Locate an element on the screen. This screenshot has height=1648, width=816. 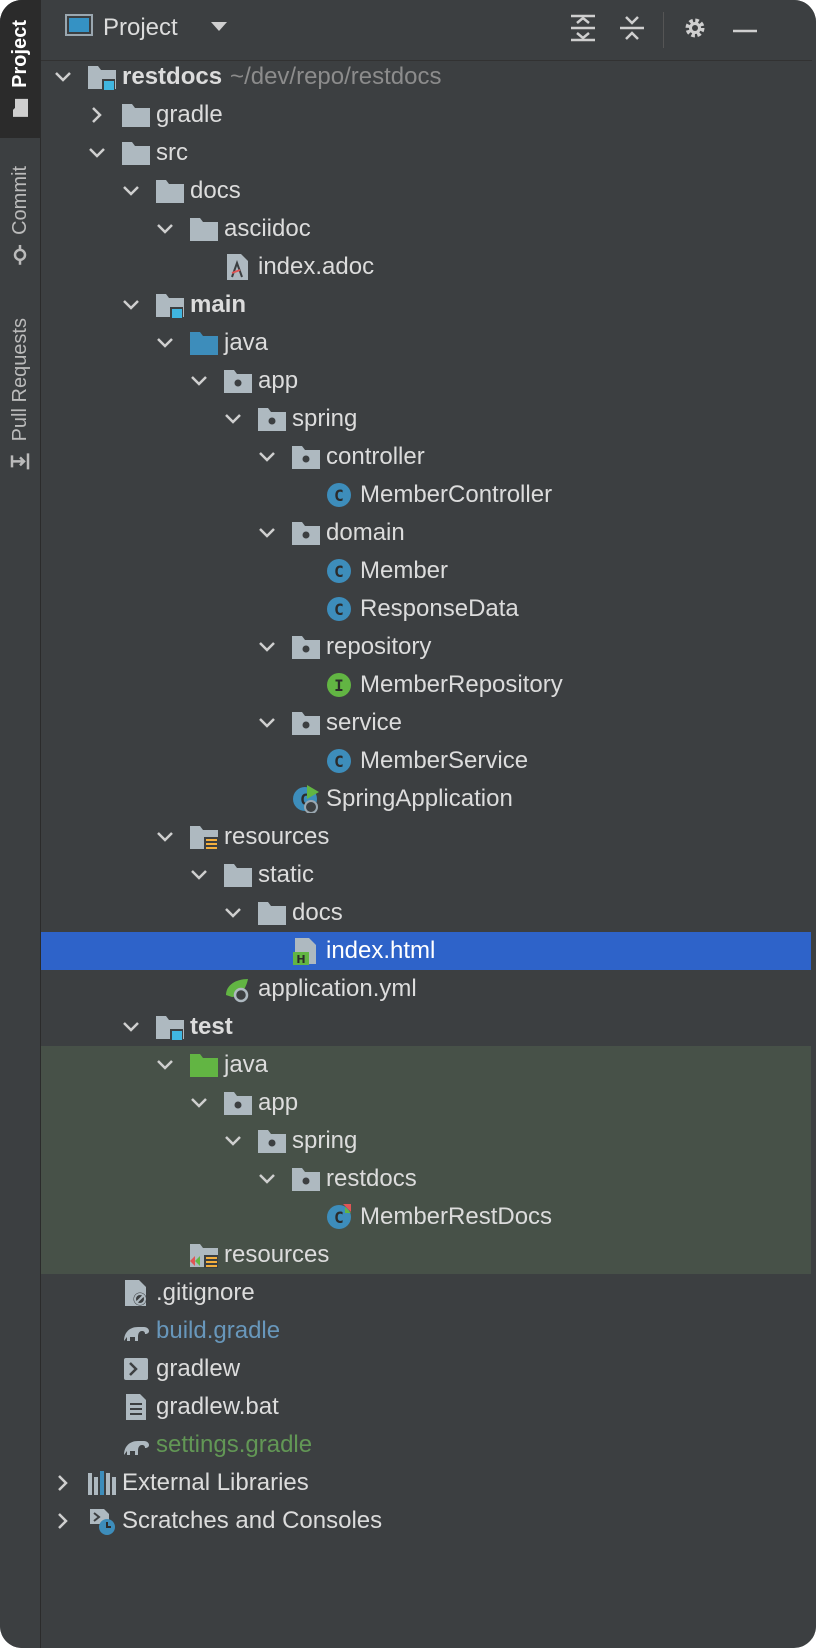
tree-row-label: resources is located at coordinates (277, 836).